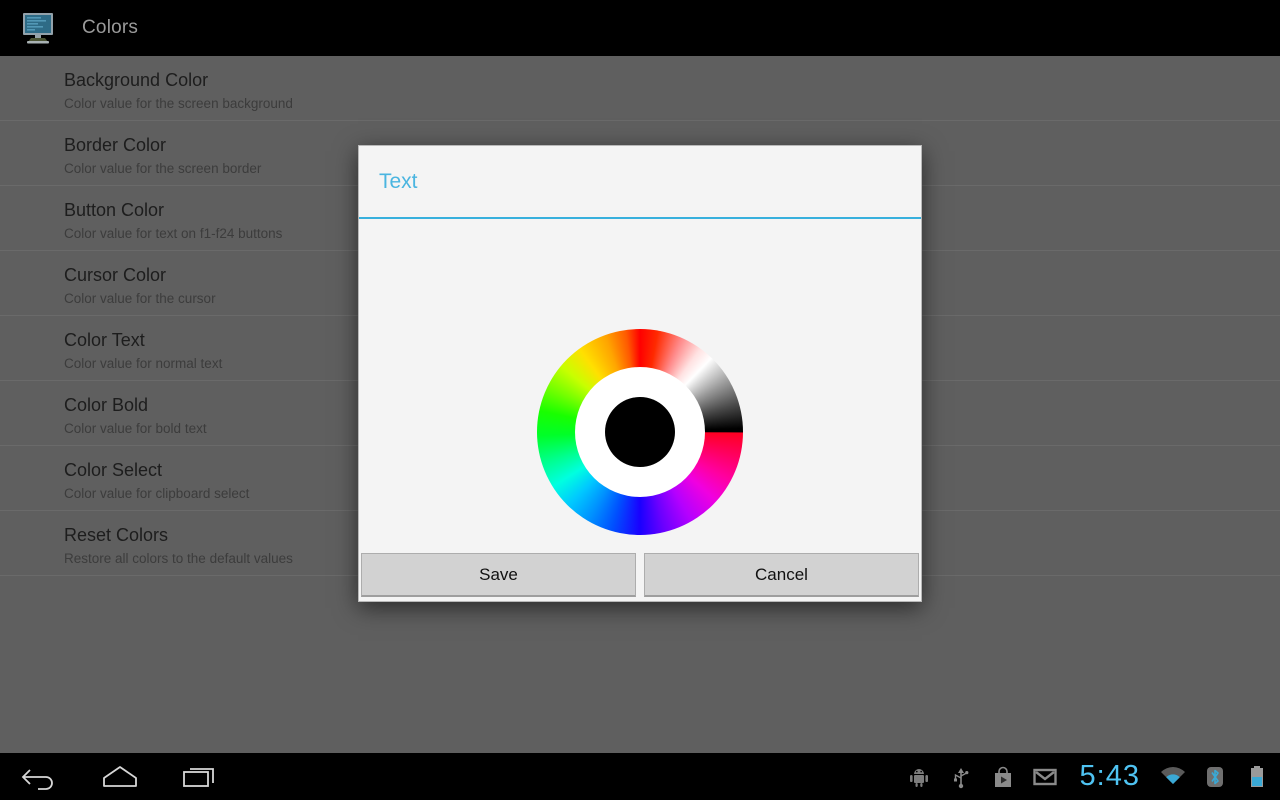  What do you see at coordinates (498, 575) in the screenshot?
I see `save-button: Save` at bounding box center [498, 575].